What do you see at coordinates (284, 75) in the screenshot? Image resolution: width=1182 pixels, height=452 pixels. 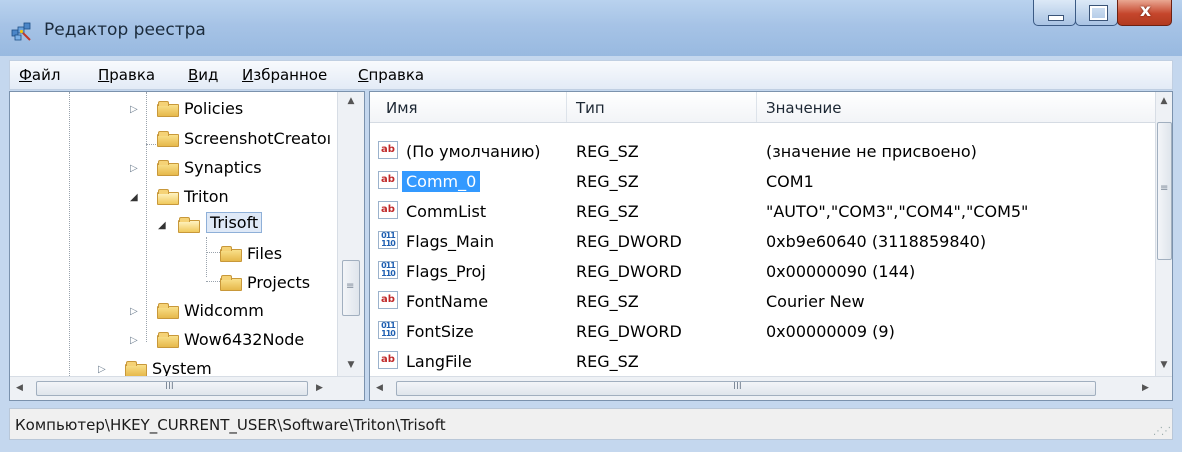 I see `menu-favorites: Избранное` at bounding box center [284, 75].